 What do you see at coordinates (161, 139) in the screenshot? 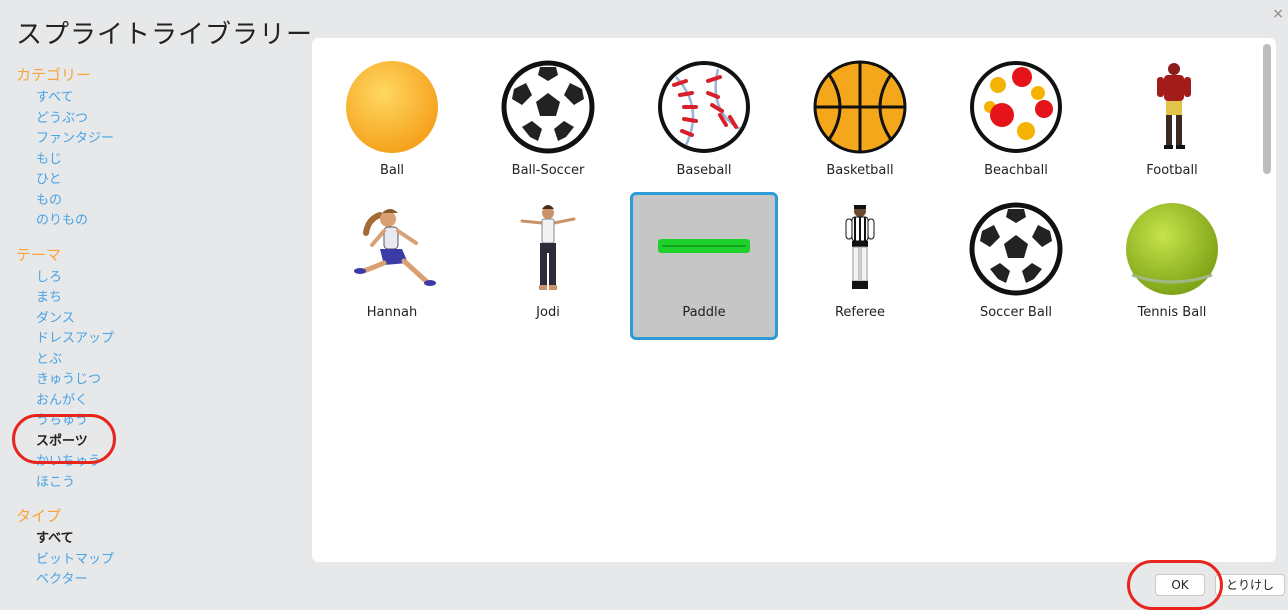
I see `category-item-fantasy: ファンタジー` at bounding box center [161, 139].